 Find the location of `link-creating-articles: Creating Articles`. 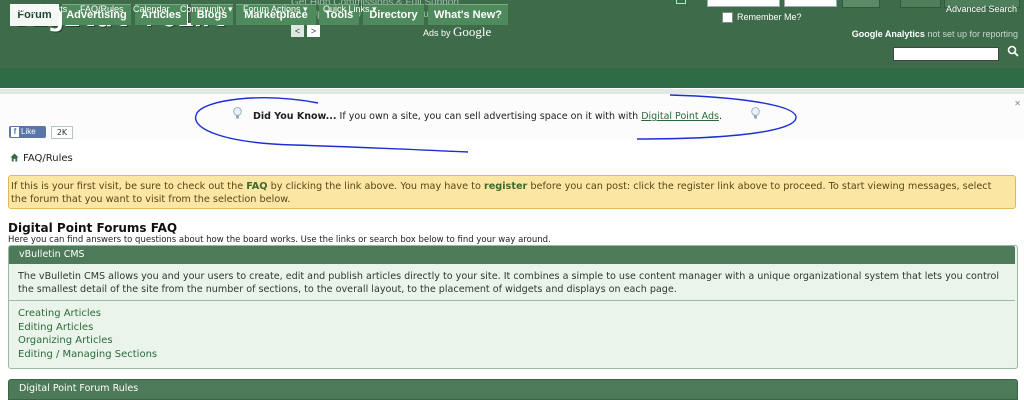

link-creating-articles: Creating Articles is located at coordinates (59, 313).